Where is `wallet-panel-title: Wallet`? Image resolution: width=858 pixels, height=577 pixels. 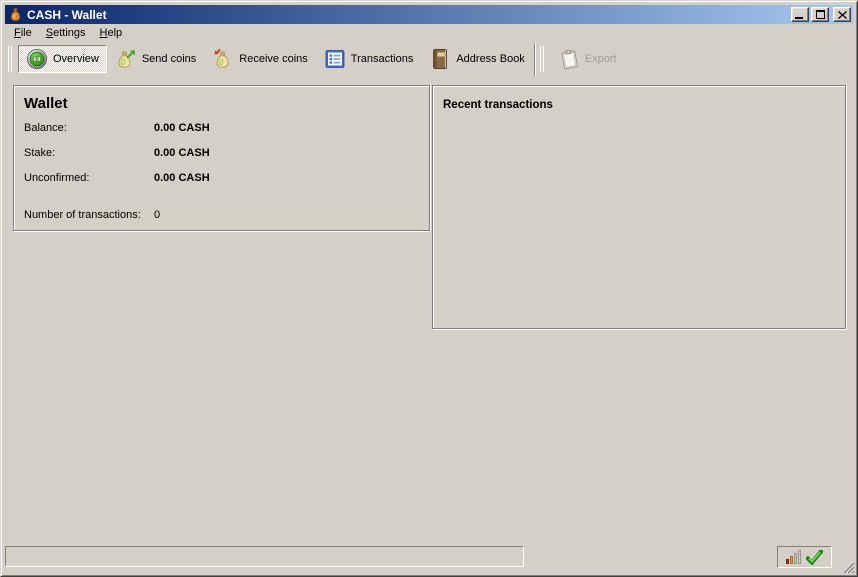 wallet-panel-title: Wallet is located at coordinates (46, 103).